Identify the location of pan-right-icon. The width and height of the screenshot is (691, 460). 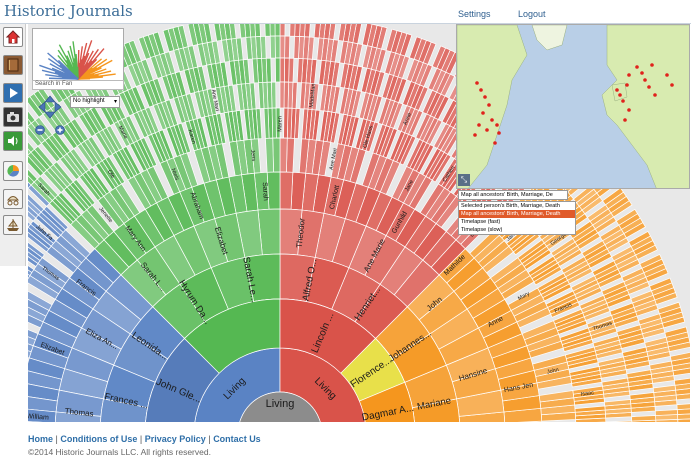
(58, 107).